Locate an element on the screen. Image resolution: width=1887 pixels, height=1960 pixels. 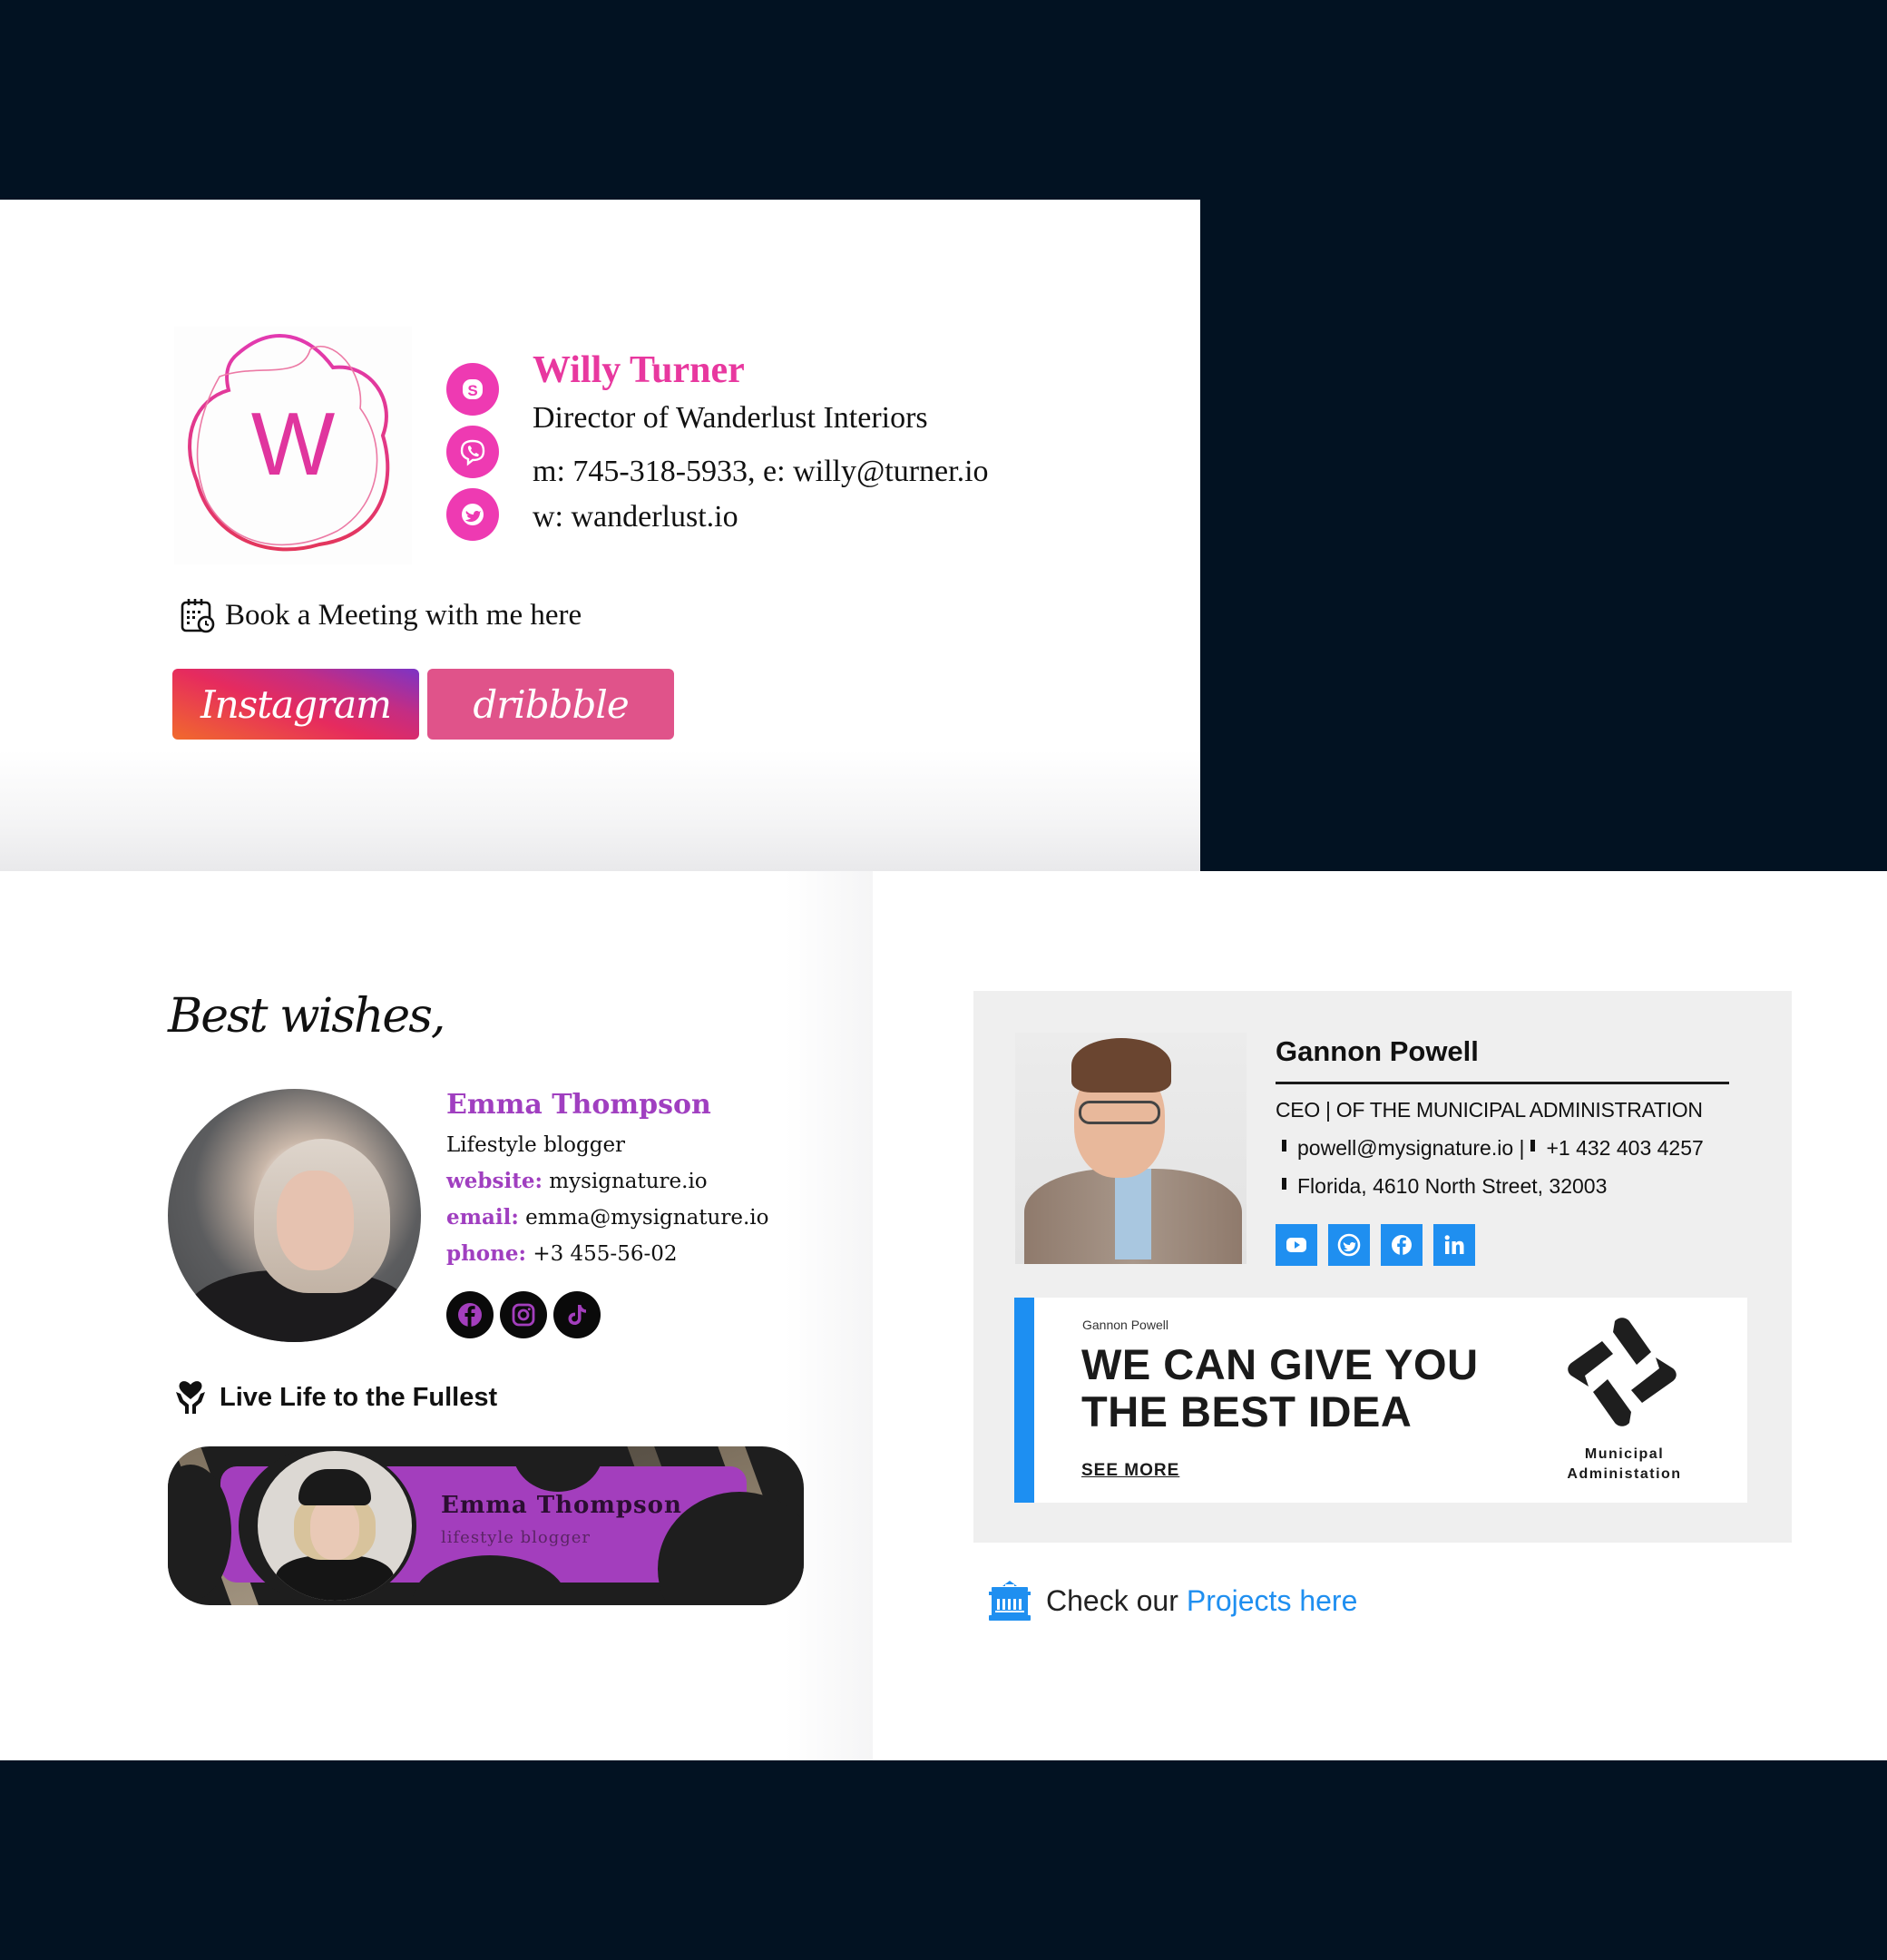
linkedin-button is located at coordinates (1454, 1245).